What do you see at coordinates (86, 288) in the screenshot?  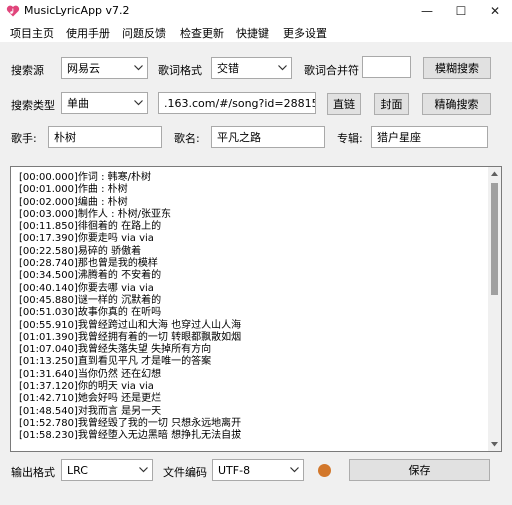 I see `lyric-line: [00:40.140]你要去哪 via via` at bounding box center [86, 288].